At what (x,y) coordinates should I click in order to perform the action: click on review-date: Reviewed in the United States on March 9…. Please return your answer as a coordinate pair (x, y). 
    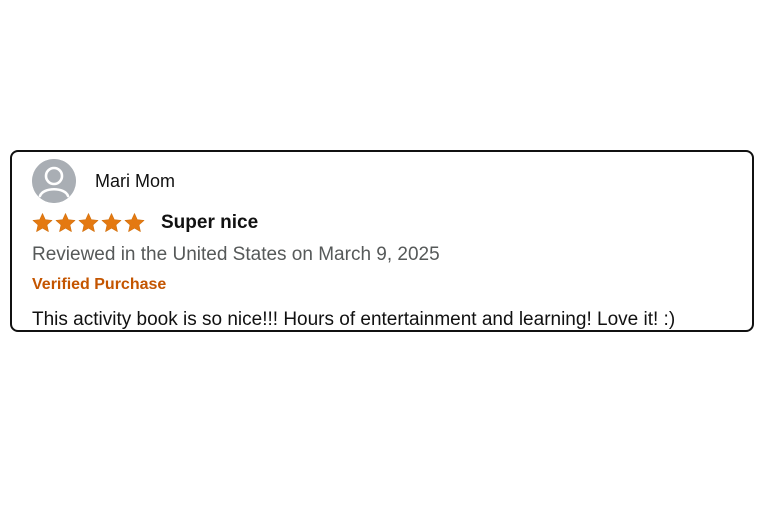
    Looking at the image, I should click on (236, 254).